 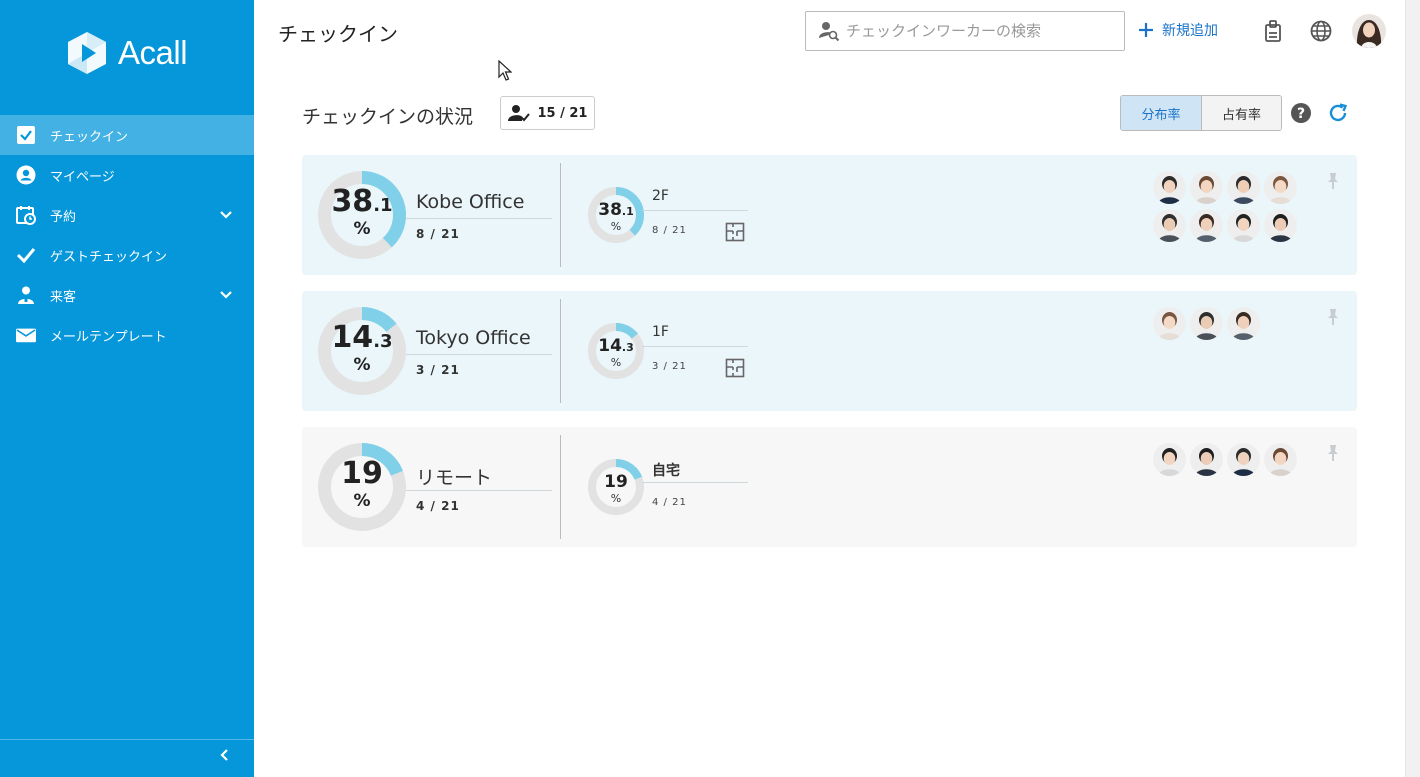 What do you see at coordinates (1273, 31) in the screenshot?
I see `badge-icon` at bounding box center [1273, 31].